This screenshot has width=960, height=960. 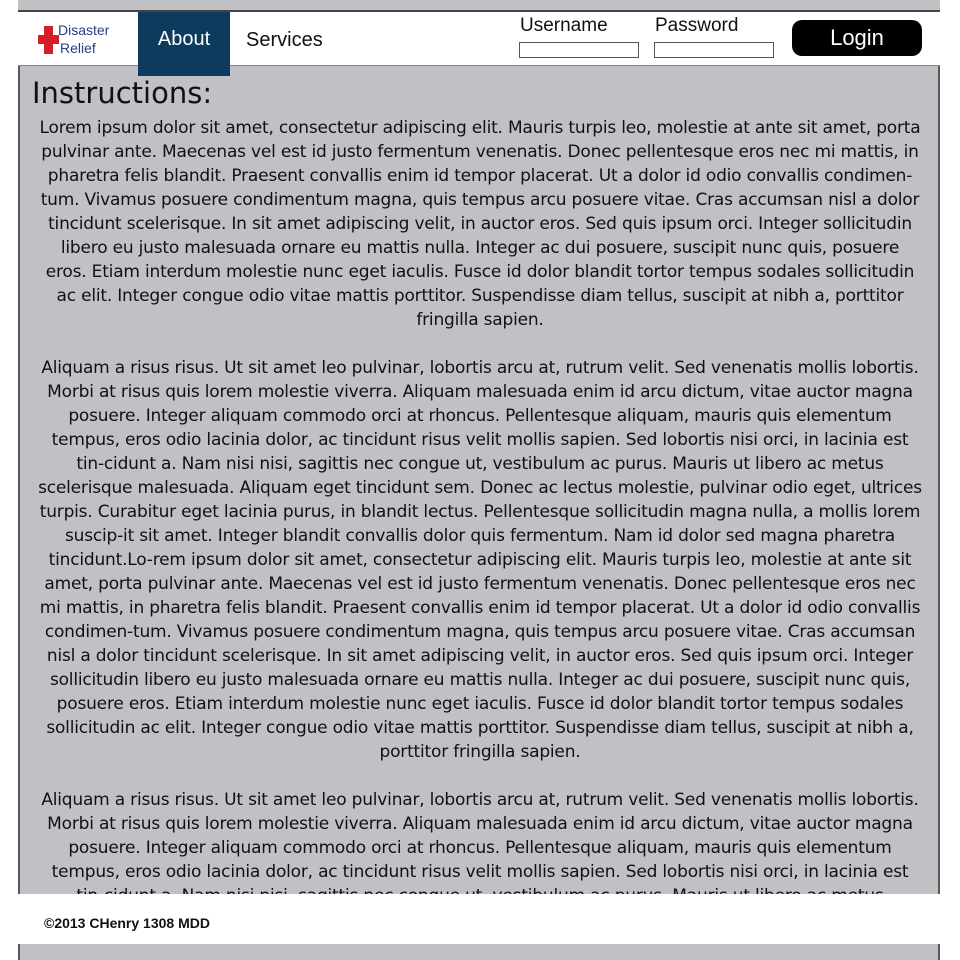 What do you see at coordinates (78, 48) in the screenshot?
I see `logo-text-line2: Relief` at bounding box center [78, 48].